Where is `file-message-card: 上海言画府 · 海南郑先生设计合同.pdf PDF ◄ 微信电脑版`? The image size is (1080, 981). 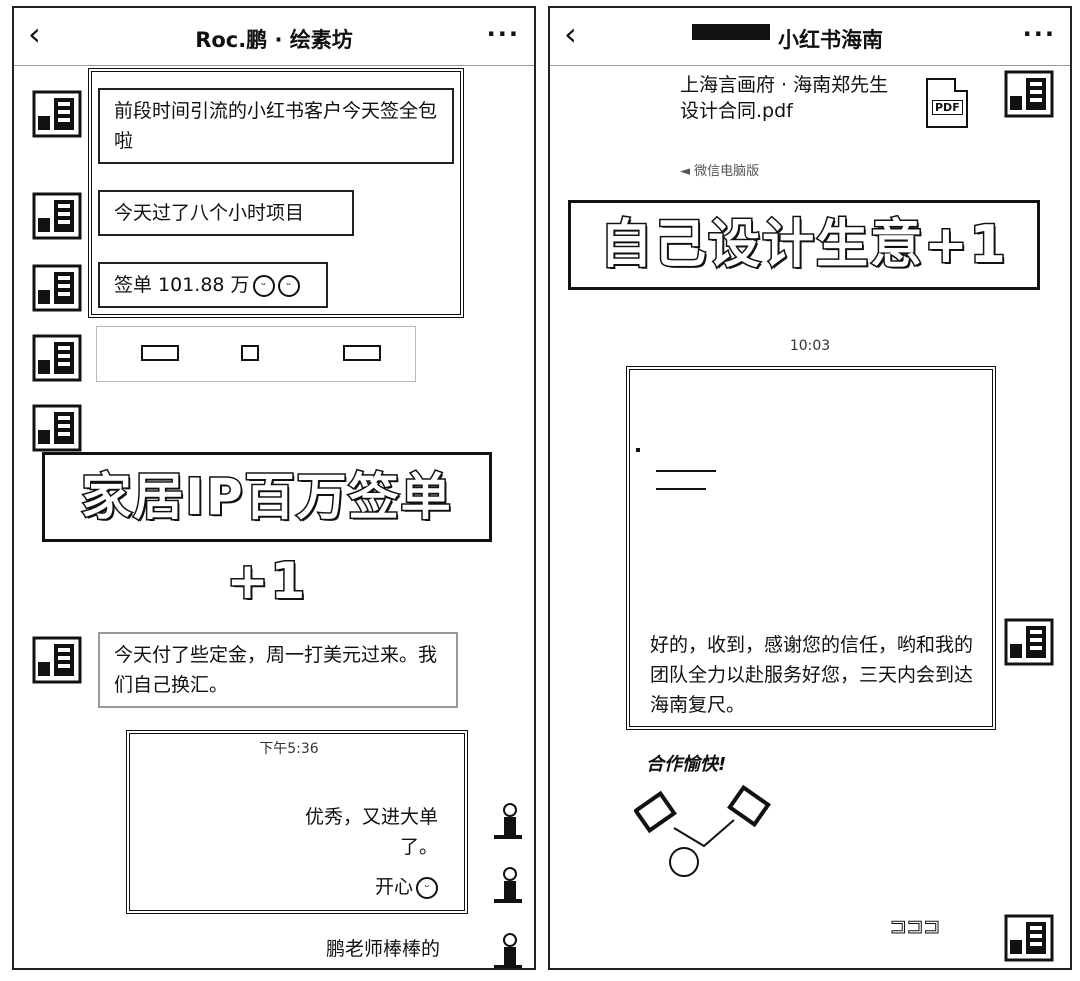 file-message-card: 上海言画府 · 海南郑先生设计合同.pdf PDF ◄ 微信电脑版 is located at coordinates (830, 125).